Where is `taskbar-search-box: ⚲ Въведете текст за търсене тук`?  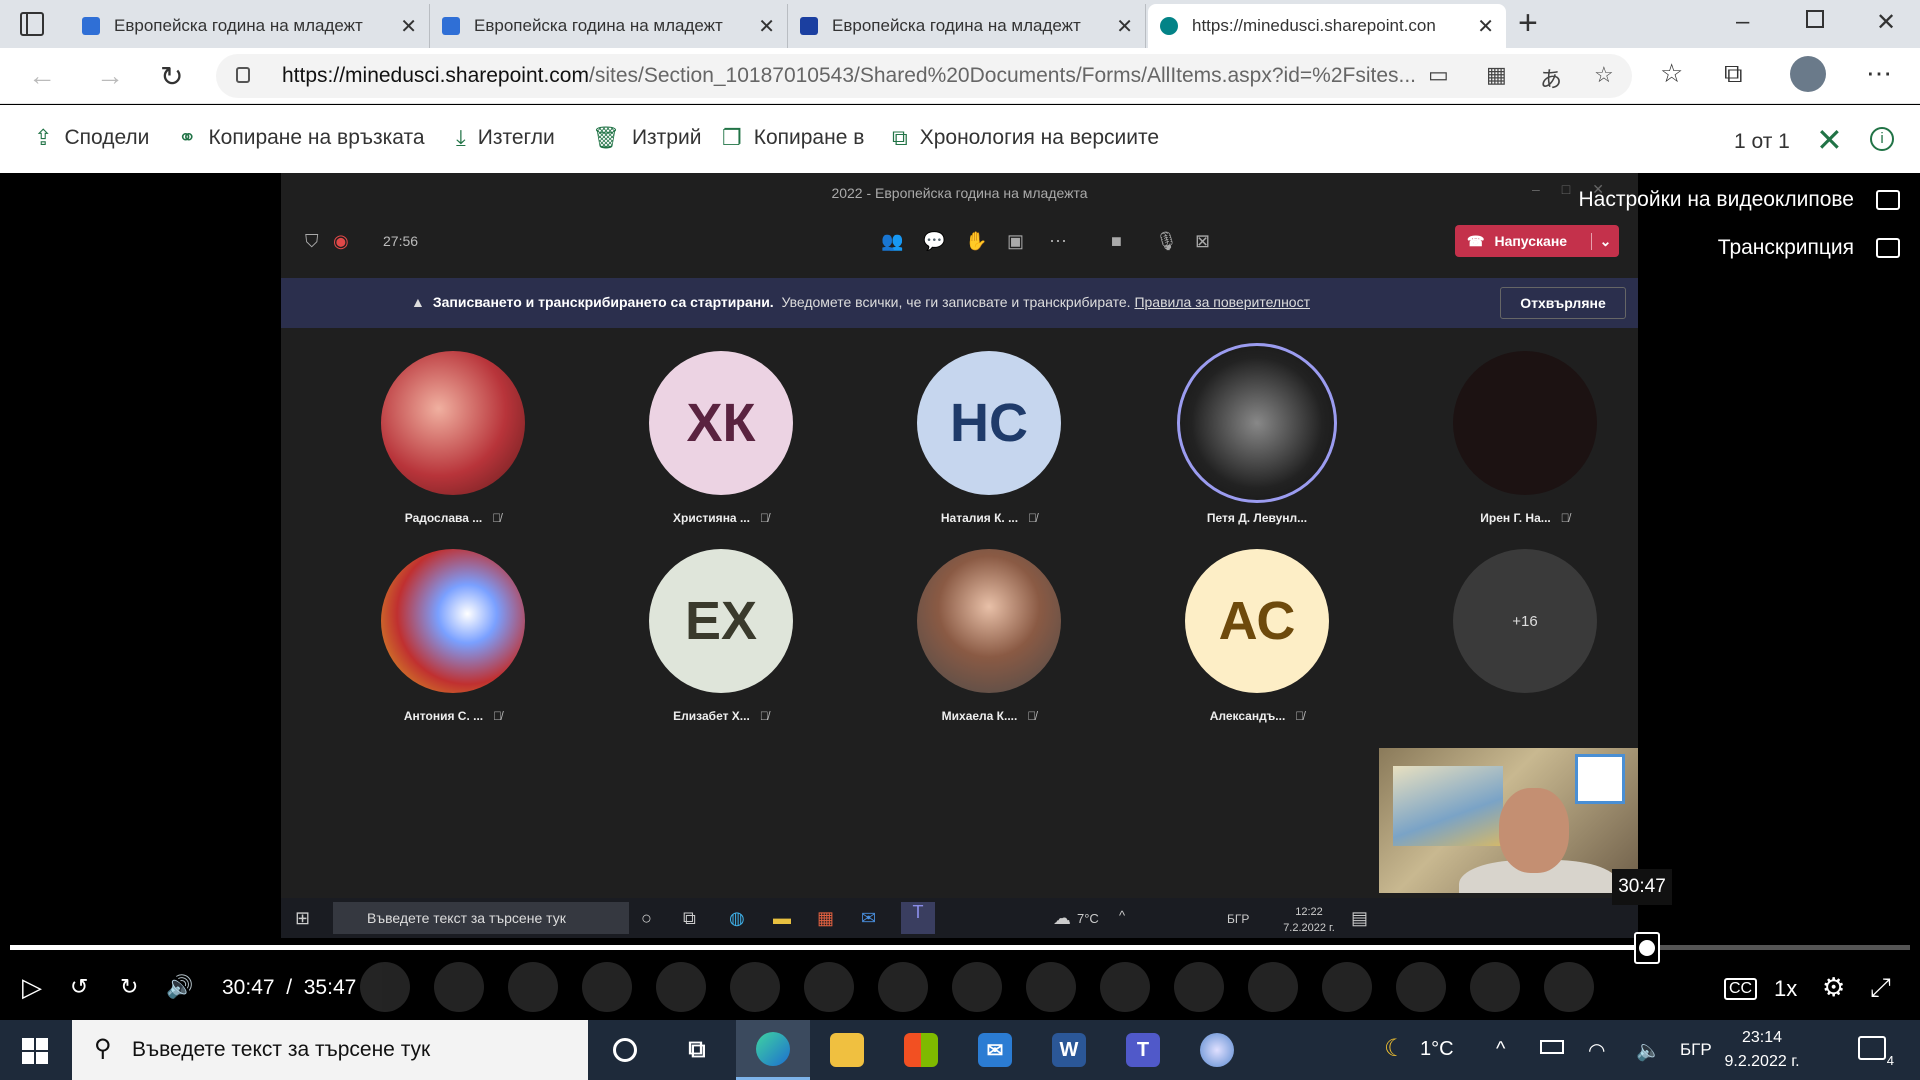
taskbar-search-box: ⚲ Въведете текст за търсене тук is located at coordinates (330, 1050).